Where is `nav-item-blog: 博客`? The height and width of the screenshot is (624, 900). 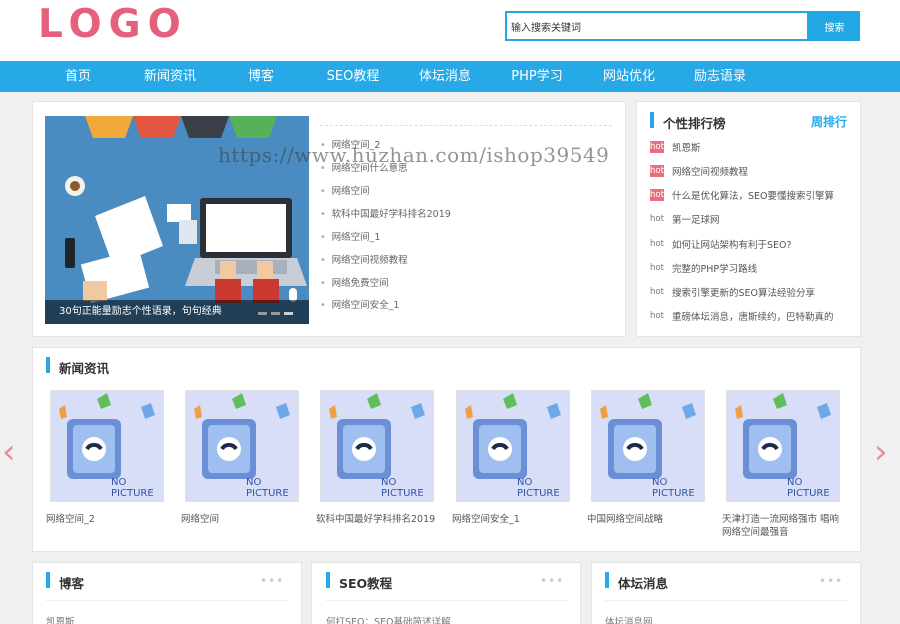 nav-item-blog: 博客 is located at coordinates (261, 76).